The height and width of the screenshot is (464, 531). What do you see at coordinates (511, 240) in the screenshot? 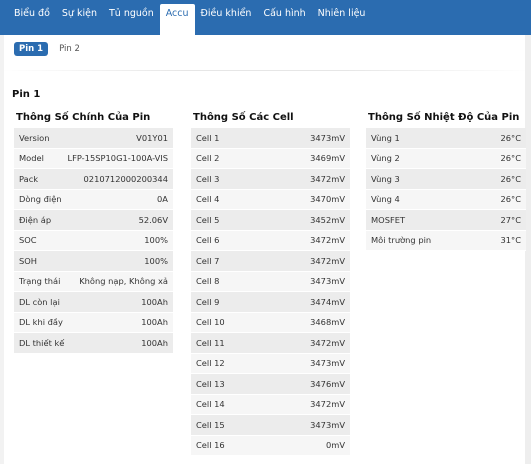
I see `row-value: 31°C` at bounding box center [511, 240].